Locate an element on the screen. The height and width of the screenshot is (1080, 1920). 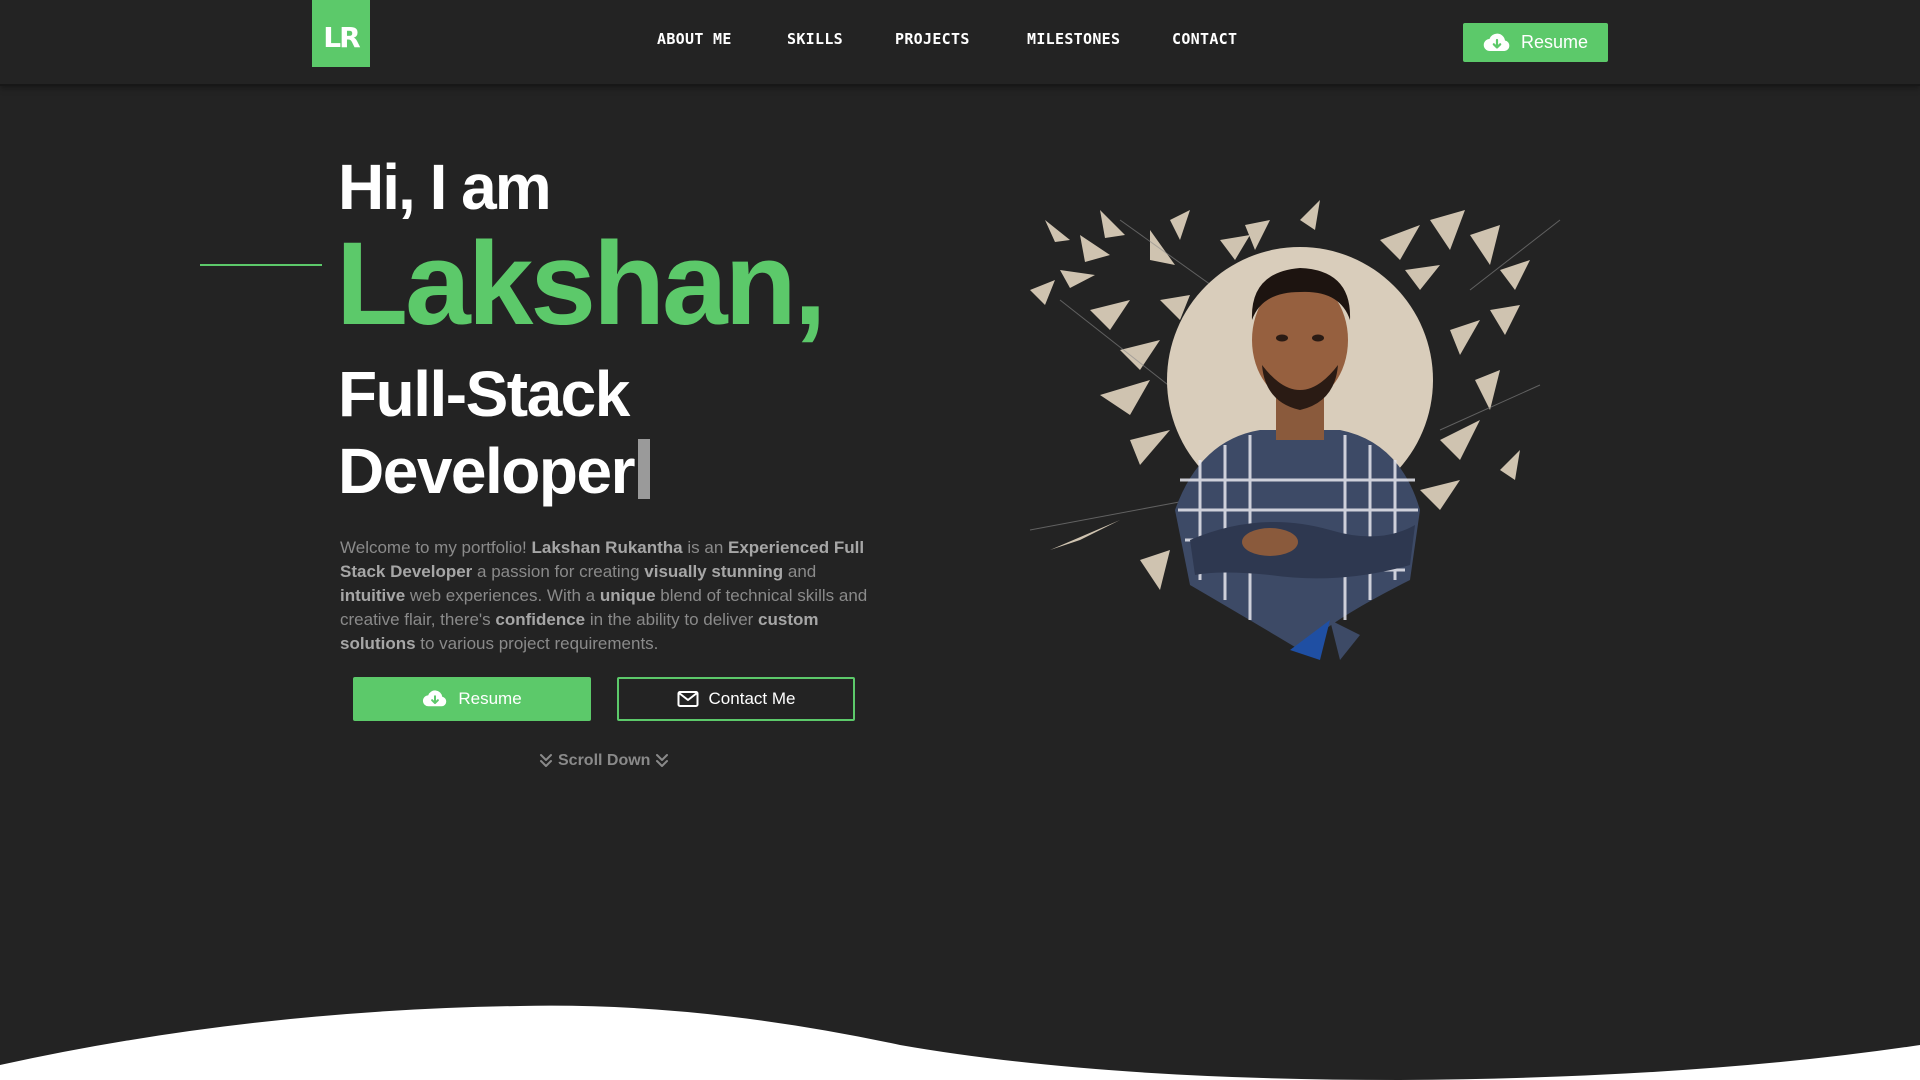
desc-text: to various project requirements. is located at coordinates (537, 643).